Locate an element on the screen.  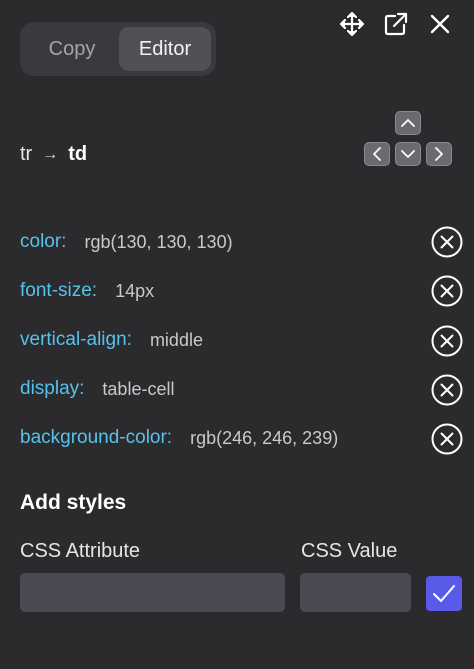
breadcrumb: tr → td is located at coordinates (53, 154).